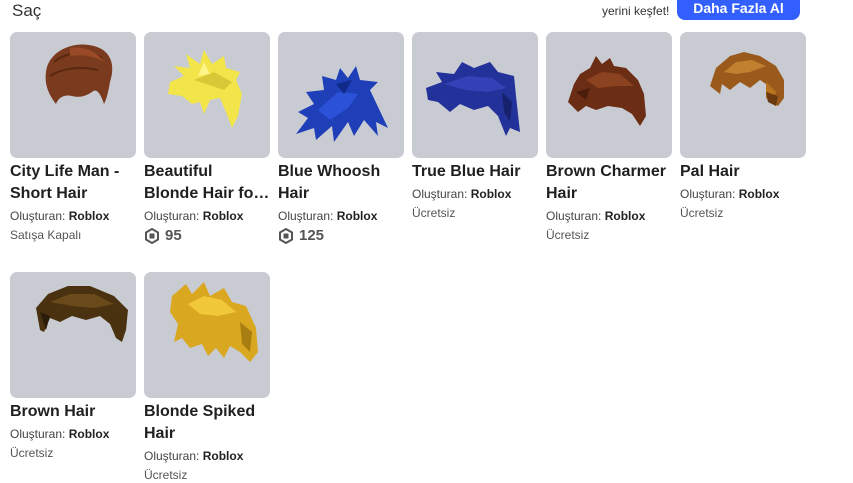 The width and height of the screenshot is (853, 483). Describe the element at coordinates (609, 183) in the screenshot. I see `item-name: Brown Charmer Hair` at that location.